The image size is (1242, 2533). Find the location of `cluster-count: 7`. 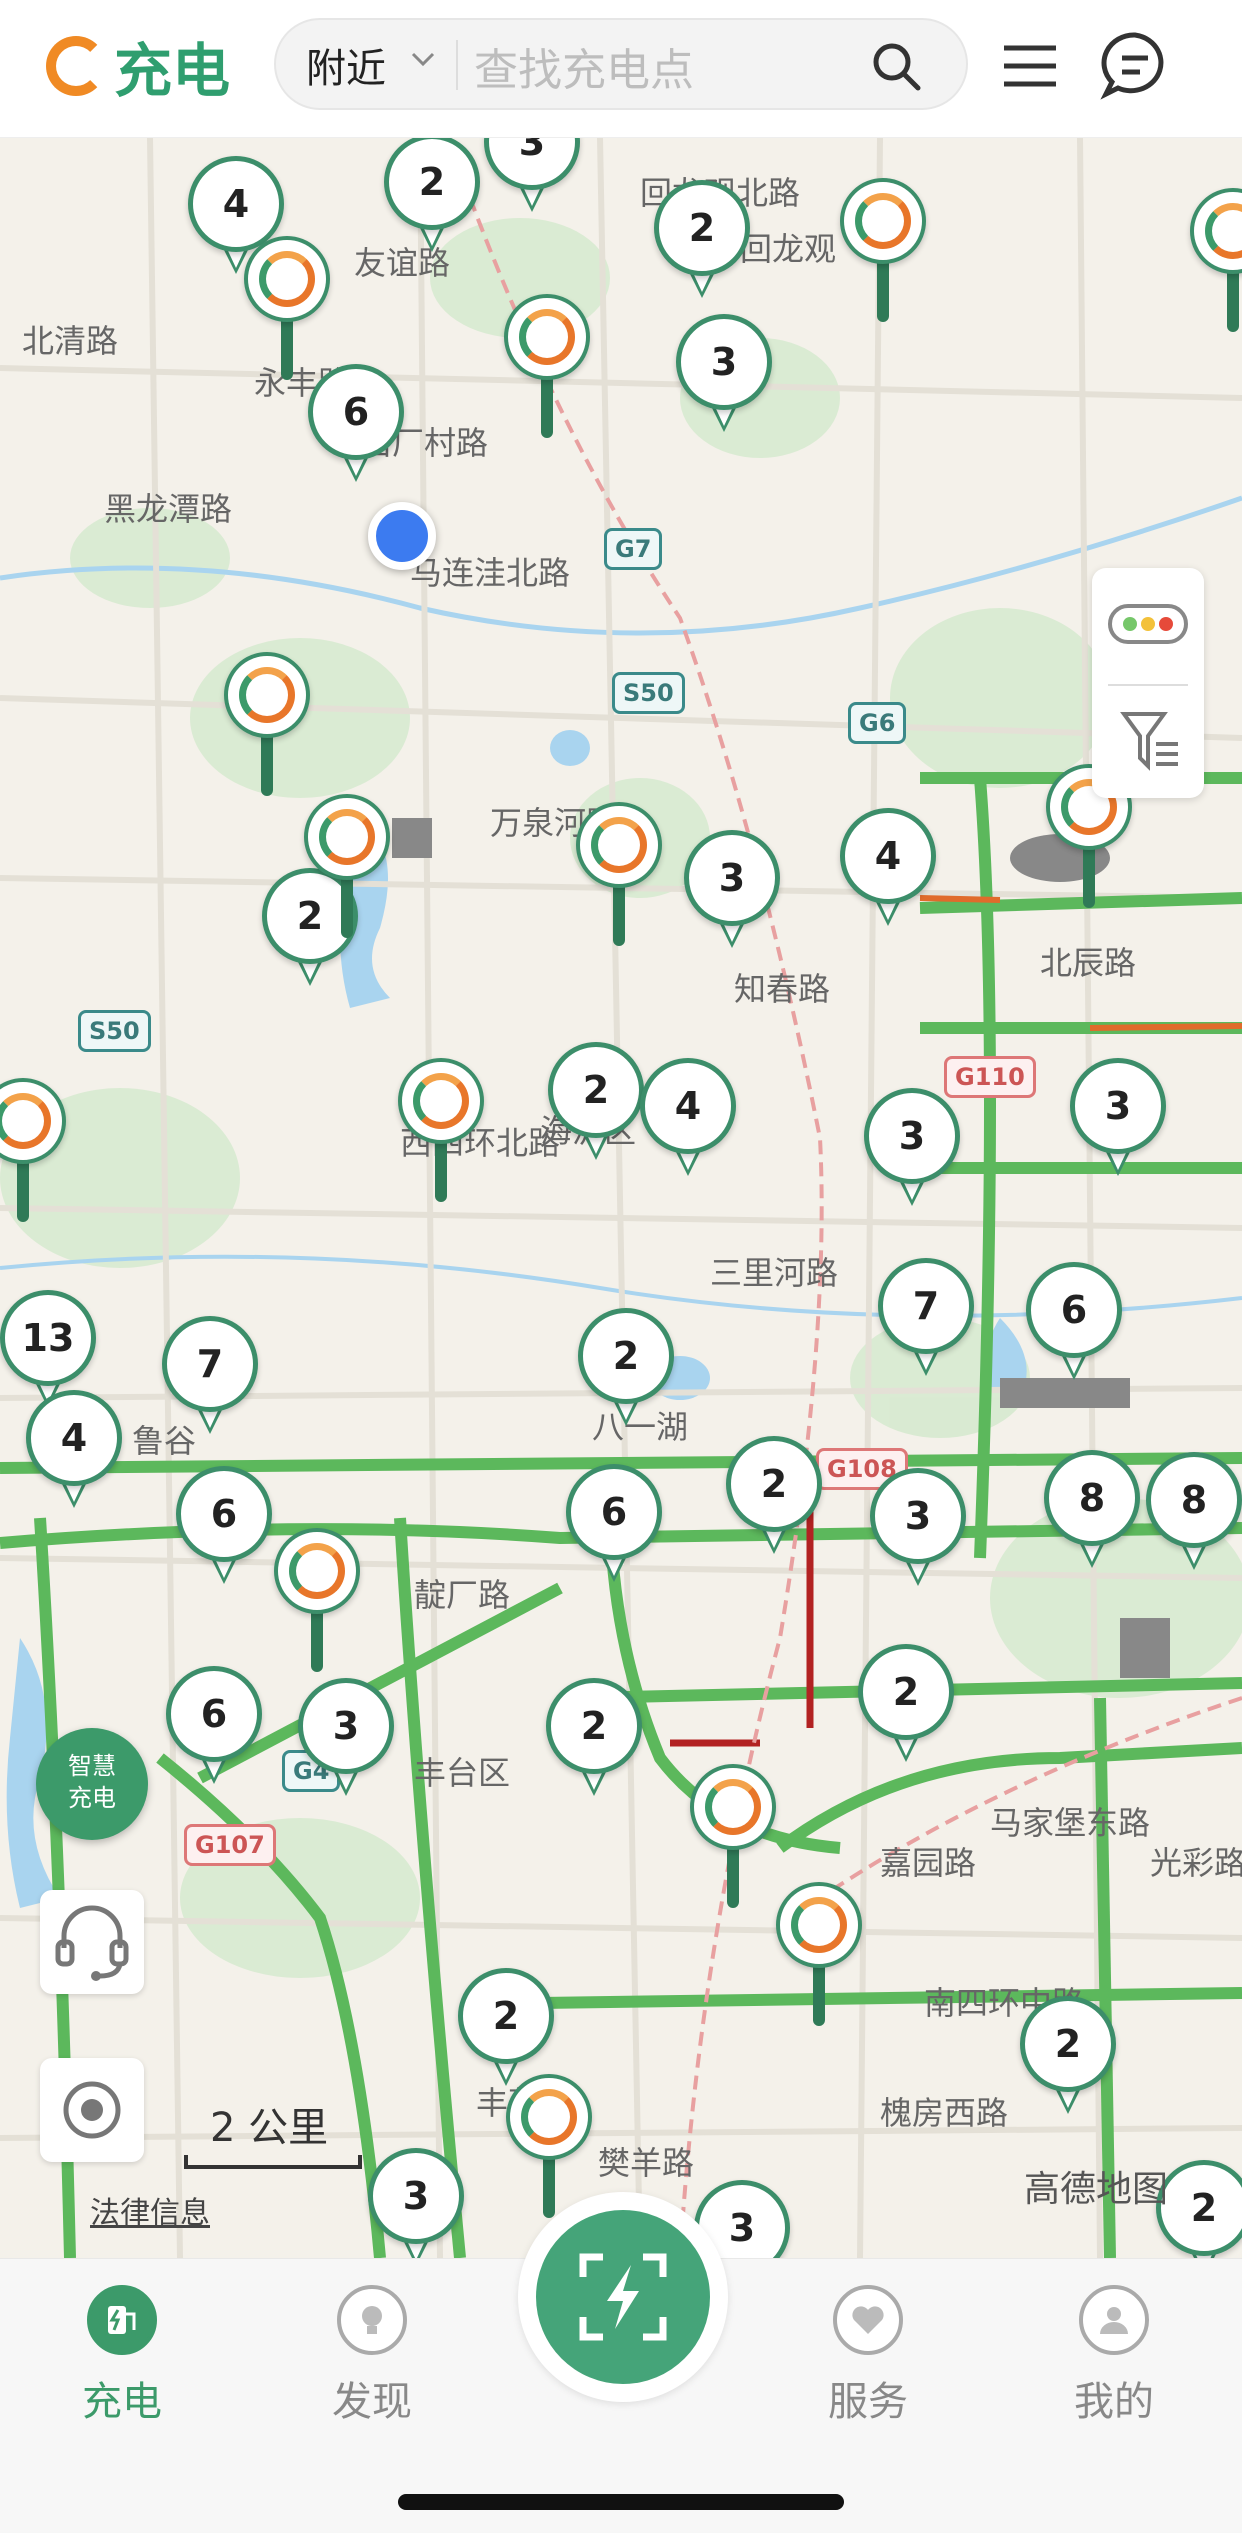

cluster-count: 7 is located at coordinates (926, 1306).